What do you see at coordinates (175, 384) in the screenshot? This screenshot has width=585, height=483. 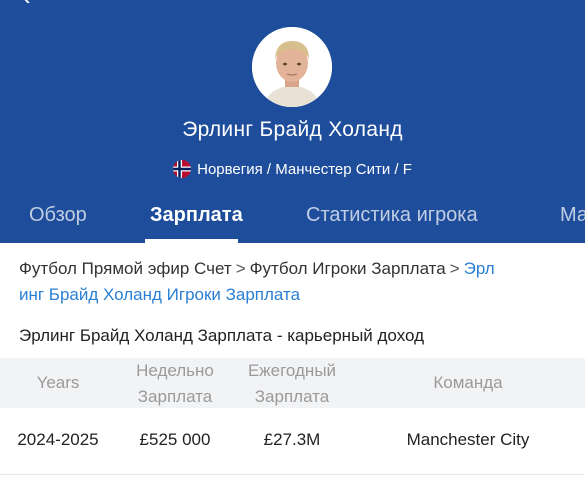 I see `header-weekly: Недельно Зарплата` at bounding box center [175, 384].